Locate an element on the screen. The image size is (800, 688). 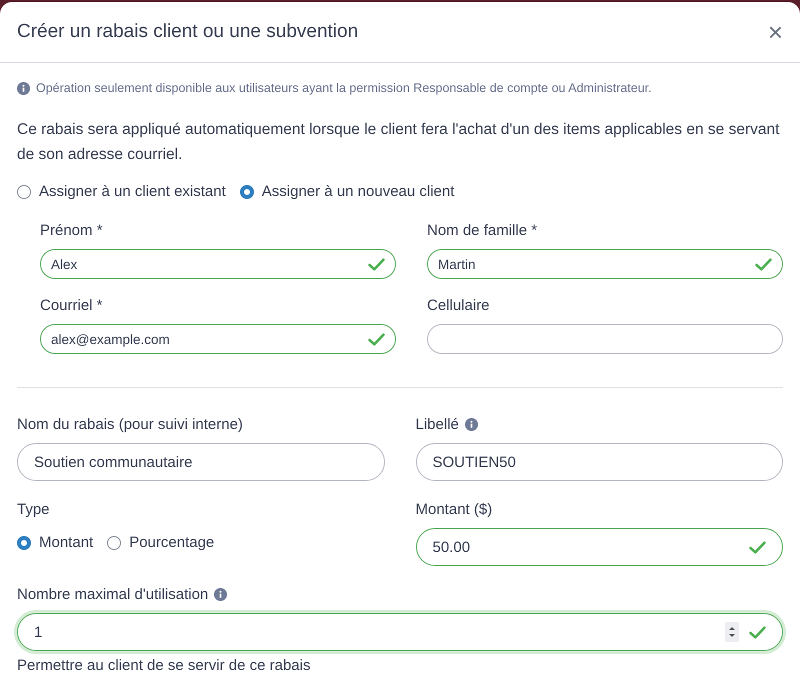
field-label: Libellé is located at coordinates (437, 424).